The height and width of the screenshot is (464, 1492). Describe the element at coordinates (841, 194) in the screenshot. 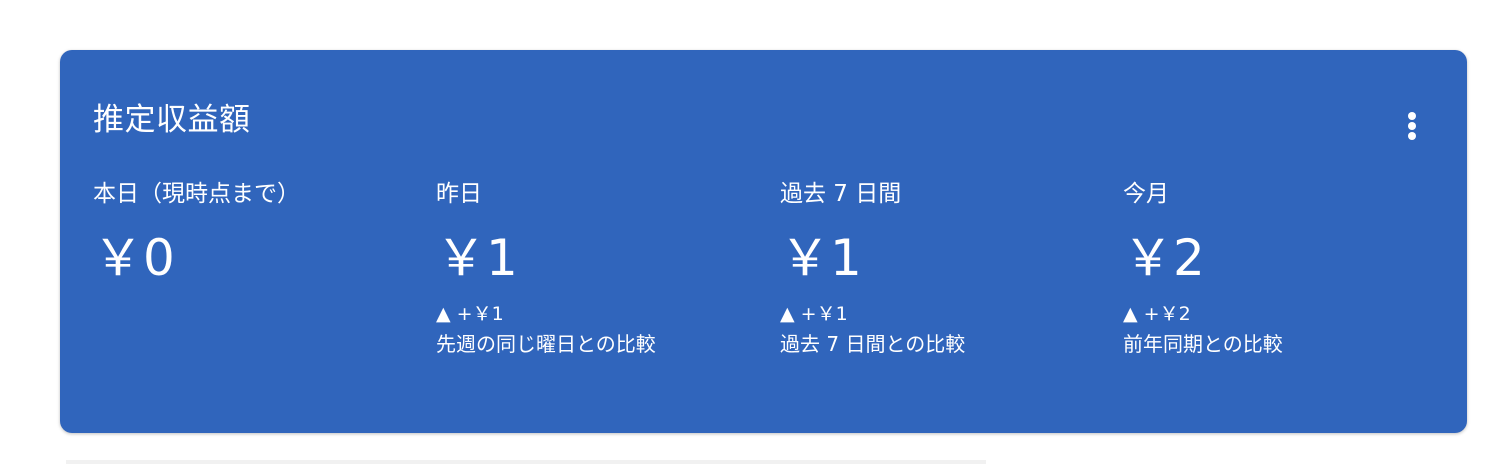

I see `metric-label: 過去 7 日間` at that location.